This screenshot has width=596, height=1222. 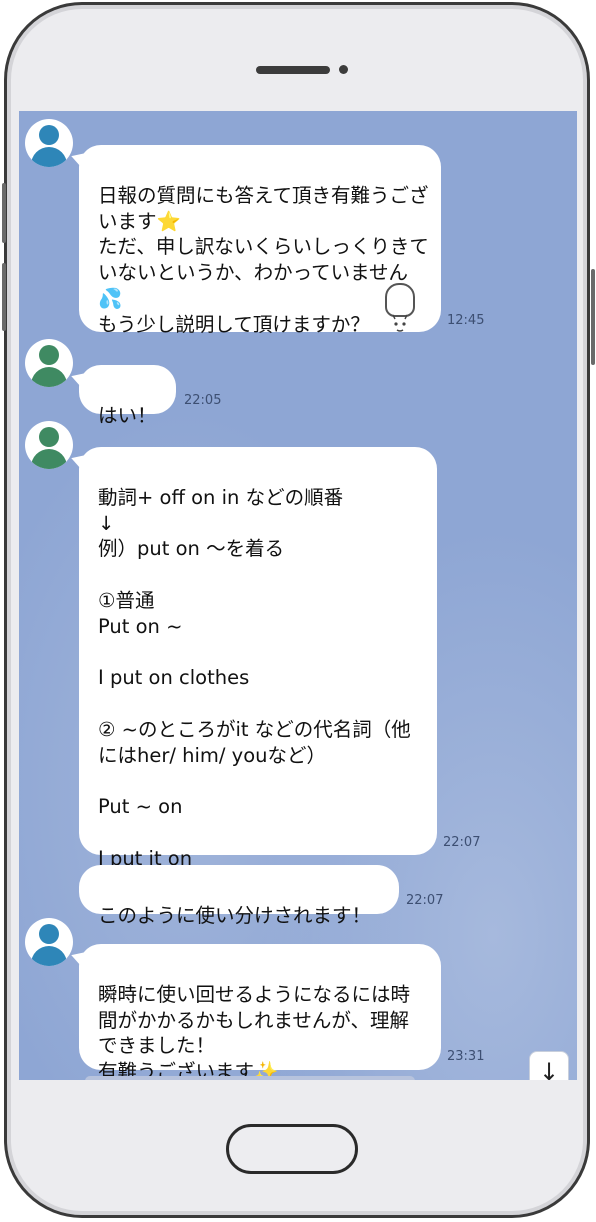 What do you see at coordinates (400, 307) in the screenshot?
I see `face-sticker-icon` at bounding box center [400, 307].